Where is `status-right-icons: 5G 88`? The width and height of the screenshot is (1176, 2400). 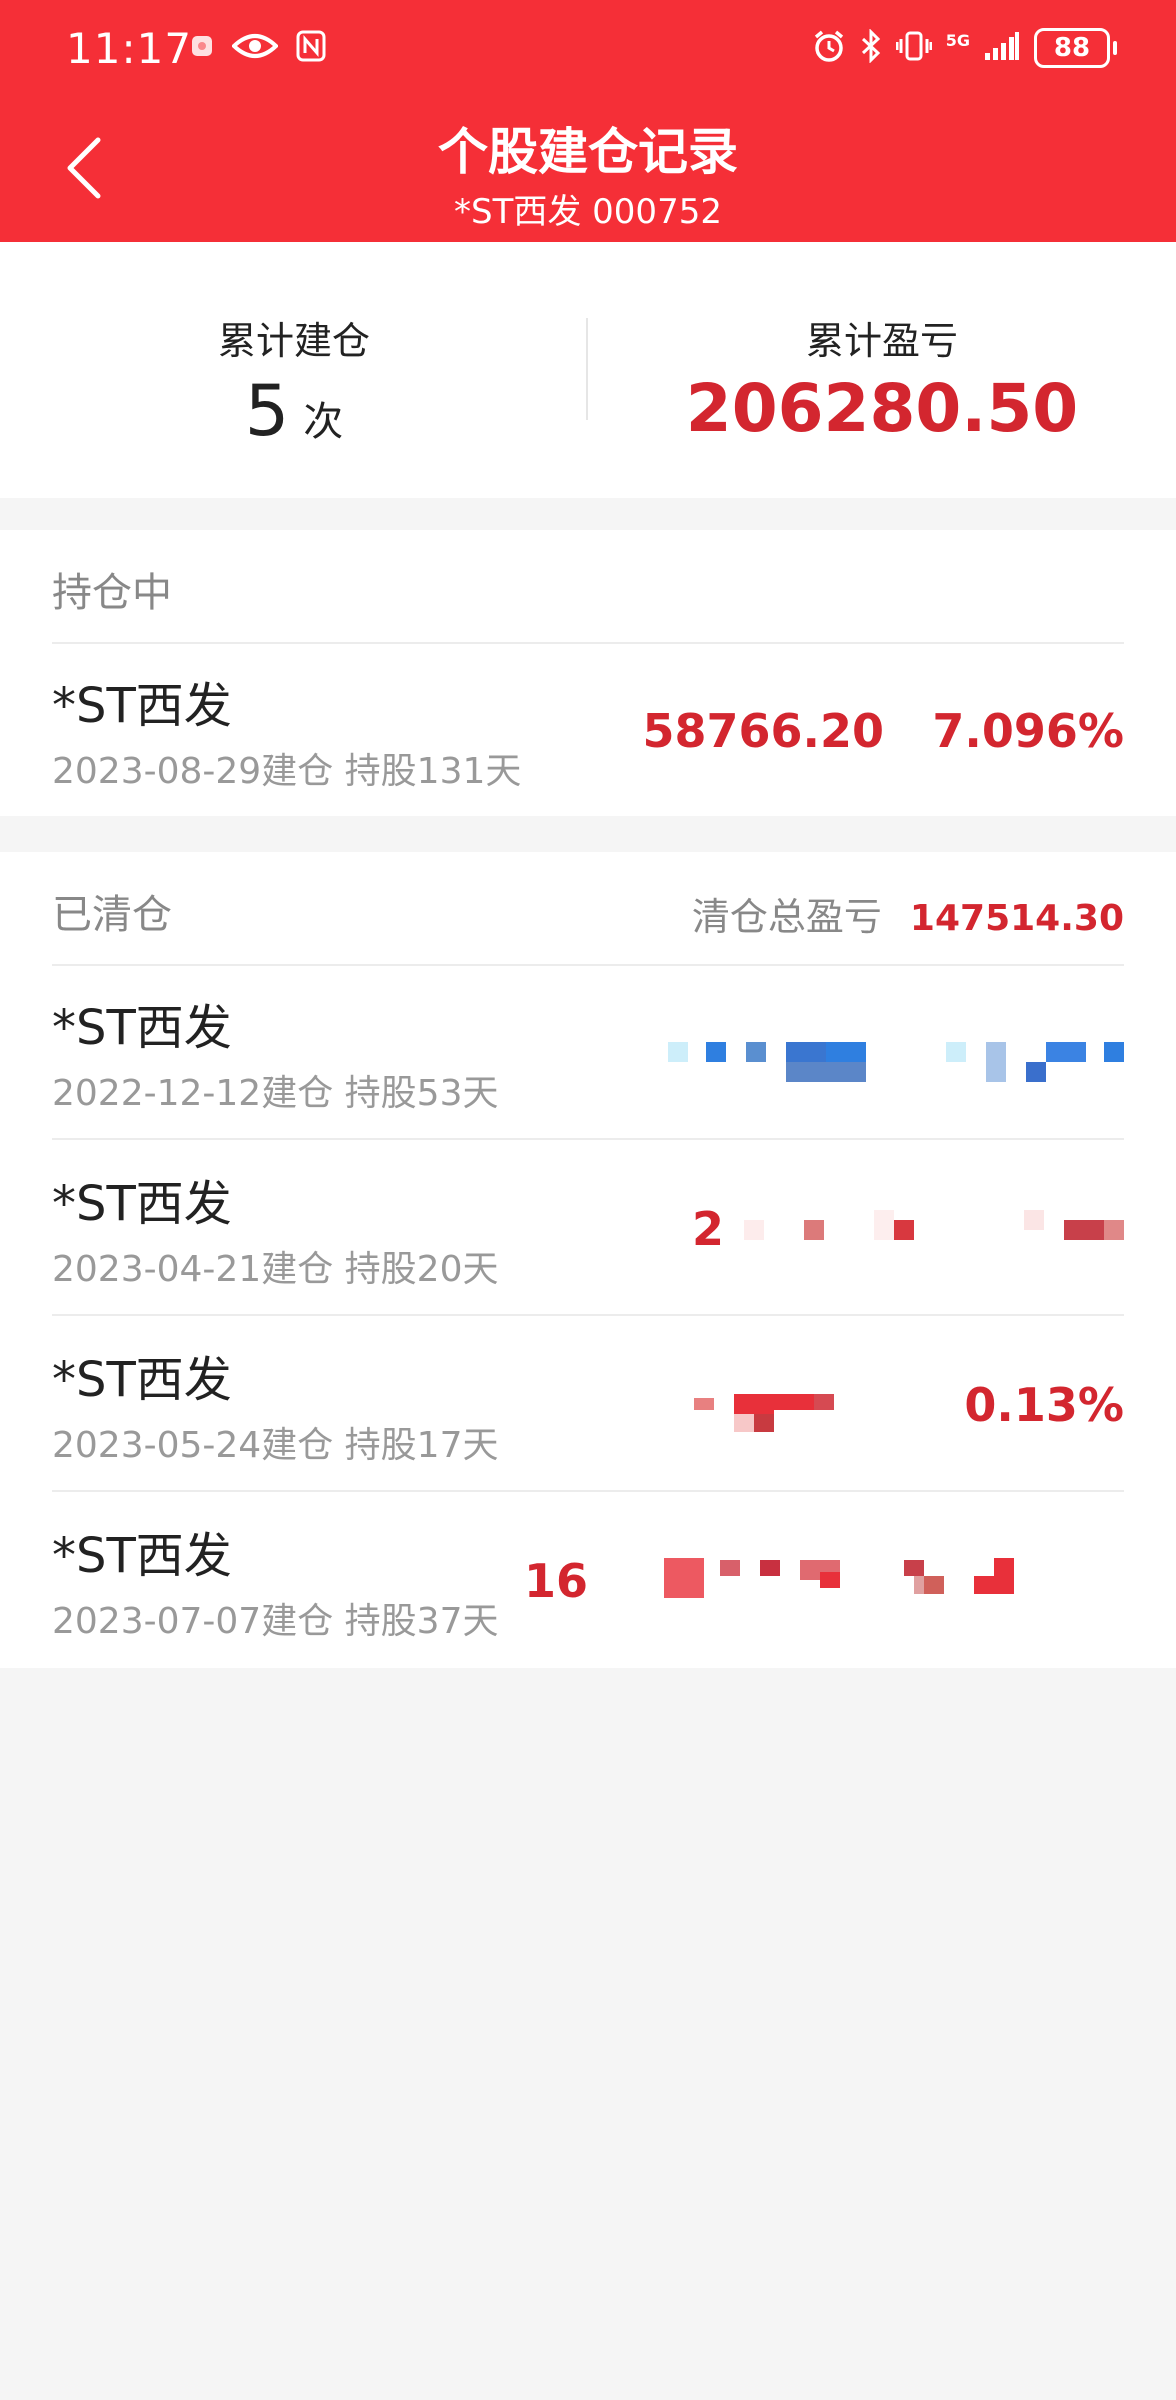 status-right-icons: 5G 88 is located at coordinates (964, 48).